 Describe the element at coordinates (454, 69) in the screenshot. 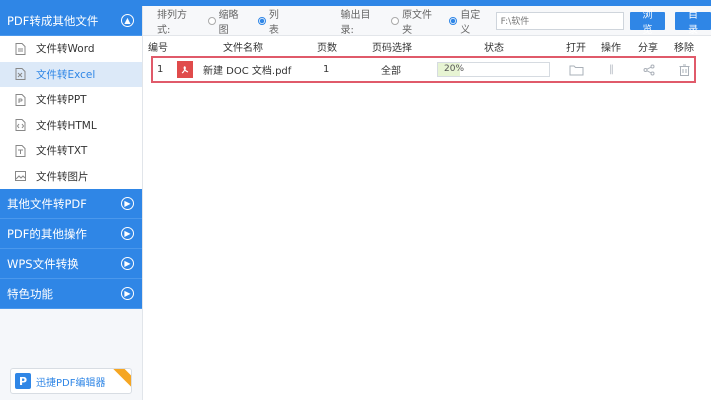

I see `progress-text: 20%` at that location.